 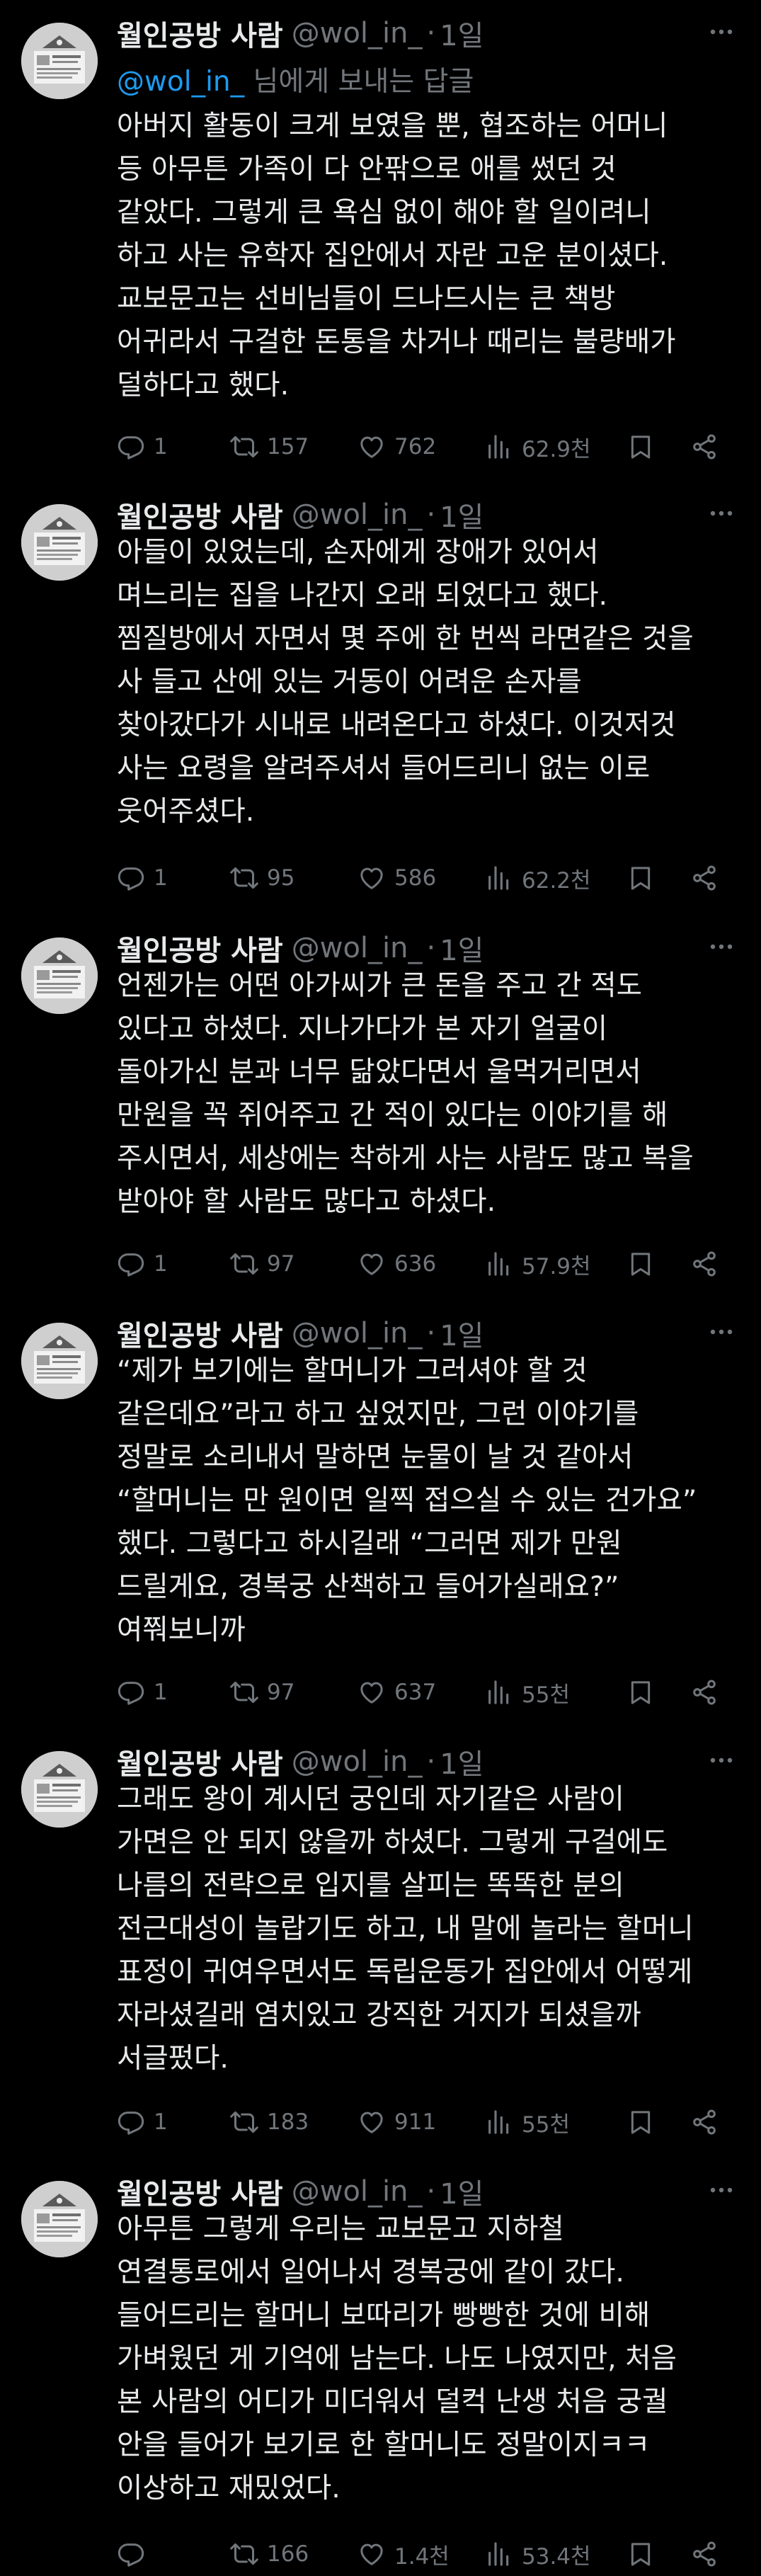 What do you see at coordinates (293, 447) in the screenshot?
I see `retweet-button: 157` at bounding box center [293, 447].